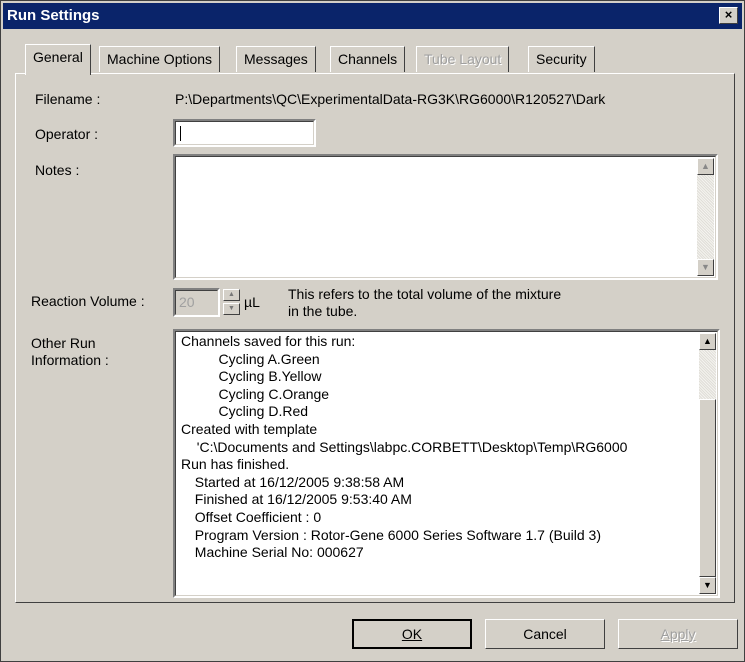  Describe the element at coordinates (187, 302) in the screenshot. I see `reaction-volume-value: 20` at that location.